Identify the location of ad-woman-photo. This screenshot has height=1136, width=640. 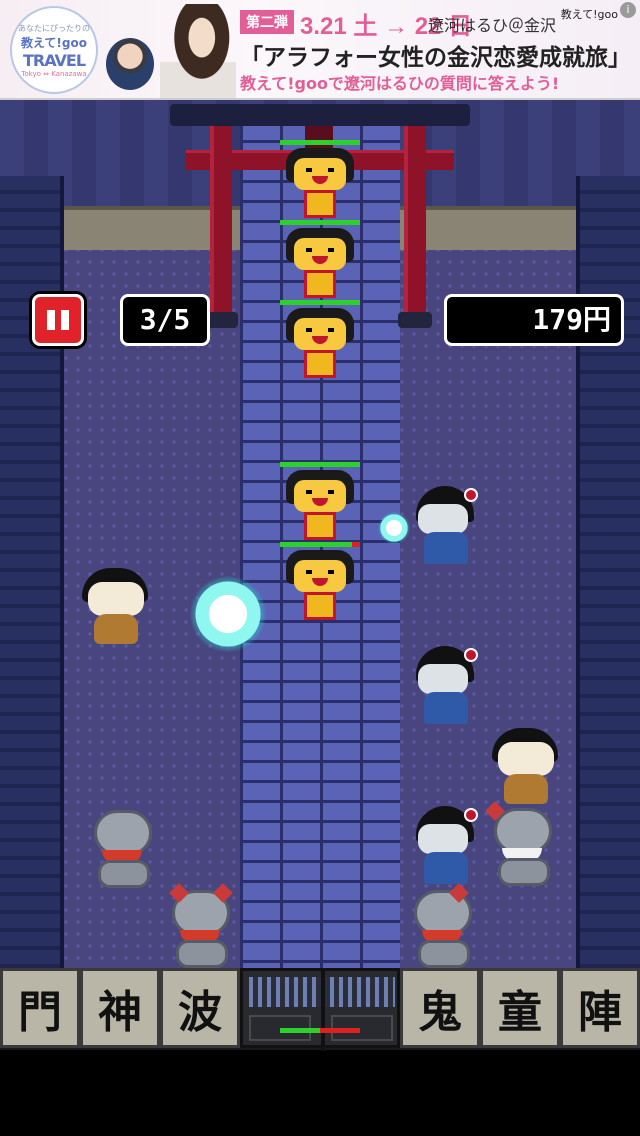
(198, 51).